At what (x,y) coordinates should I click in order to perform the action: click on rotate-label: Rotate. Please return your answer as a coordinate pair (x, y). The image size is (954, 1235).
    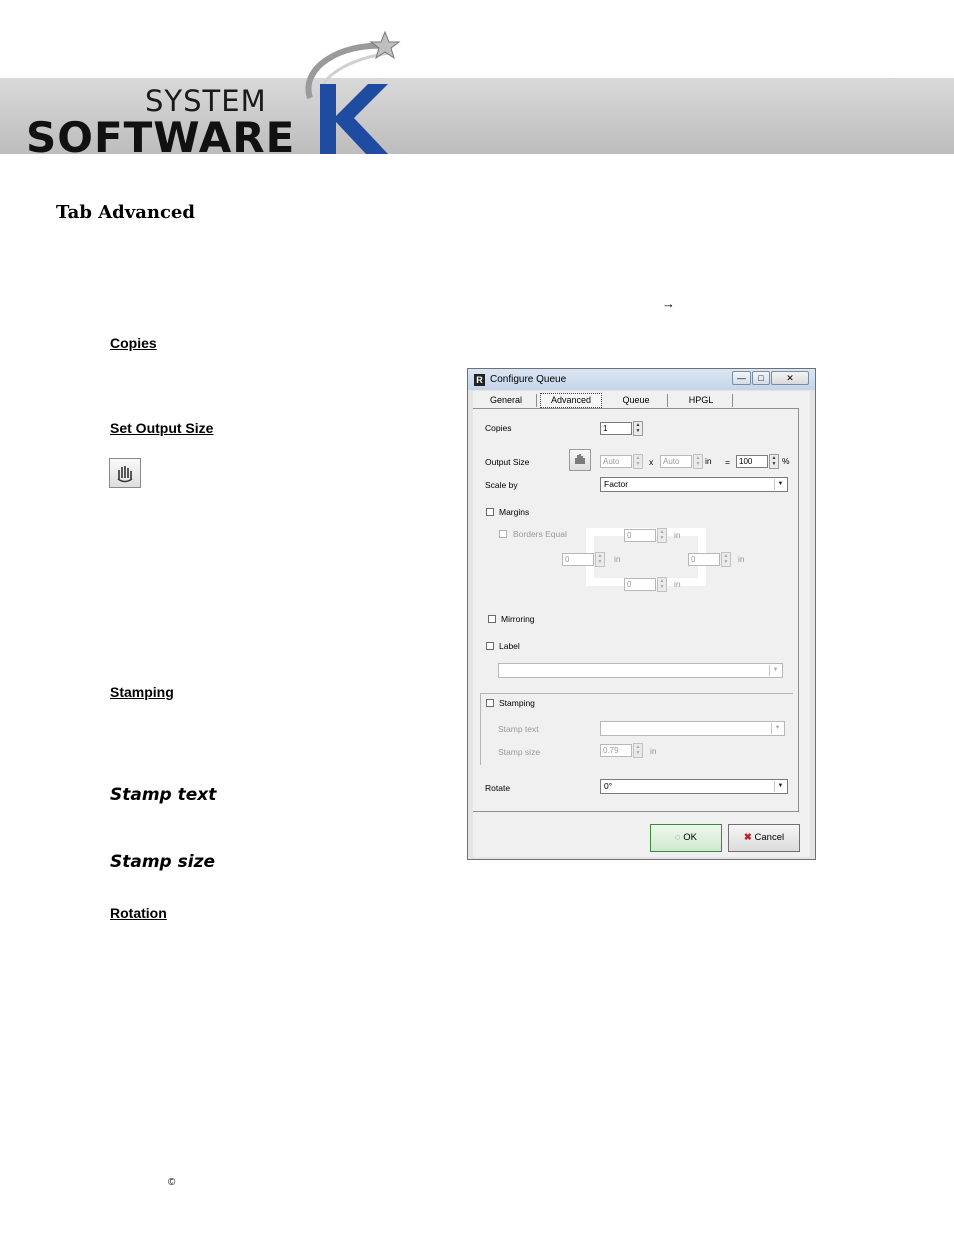
    Looking at the image, I should click on (498, 788).